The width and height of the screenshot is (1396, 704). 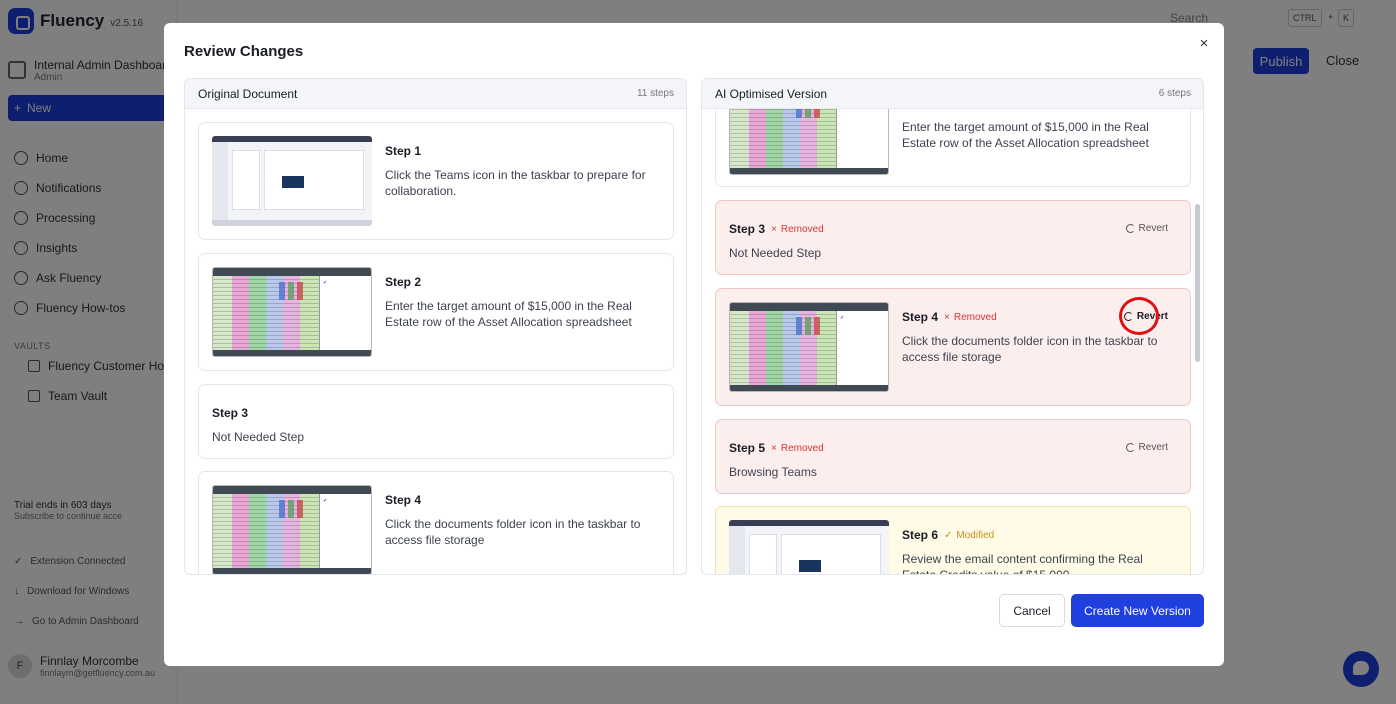 I want to click on step-description: Browsing Teams, so click(x=773, y=472).